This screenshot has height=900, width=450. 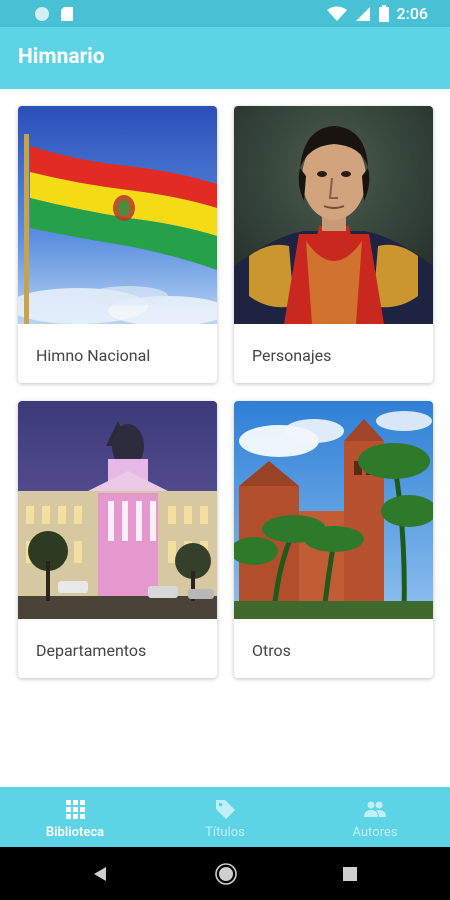 I want to click on nav-item-autores: Autores, so click(x=375, y=817).